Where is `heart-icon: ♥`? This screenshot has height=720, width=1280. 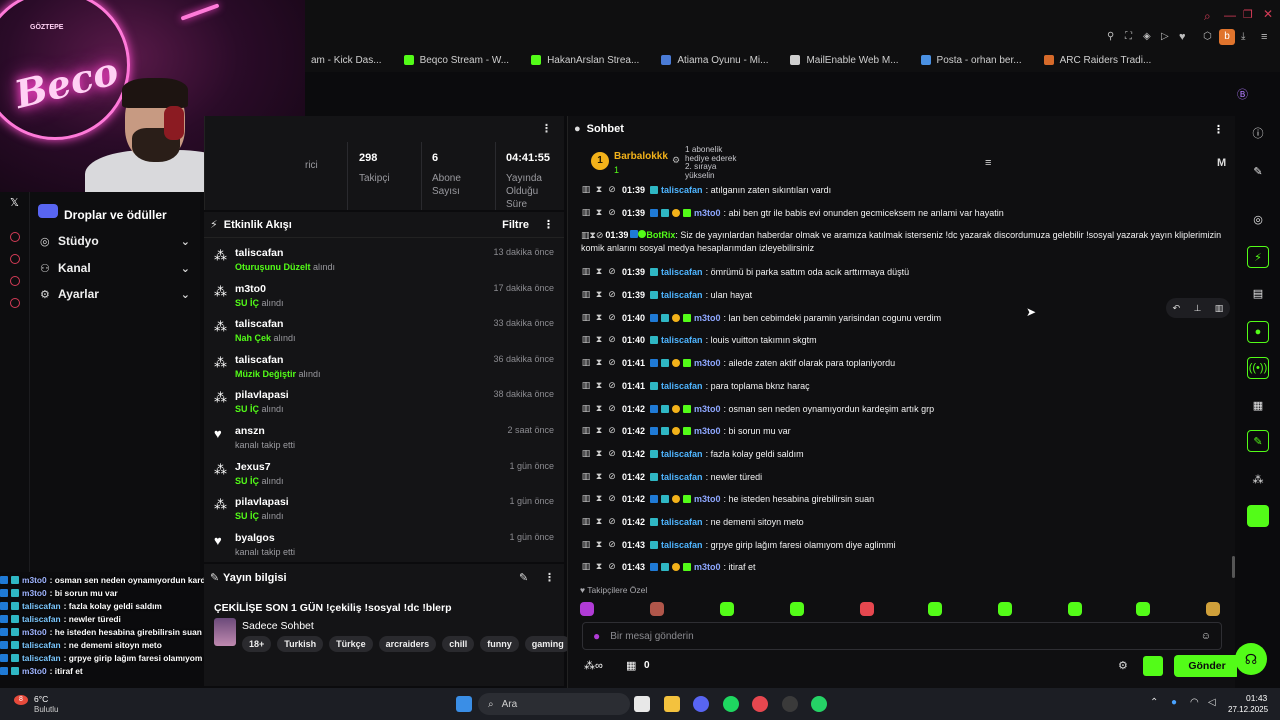
heart-icon: ♥ is located at coordinates (1182, 37).